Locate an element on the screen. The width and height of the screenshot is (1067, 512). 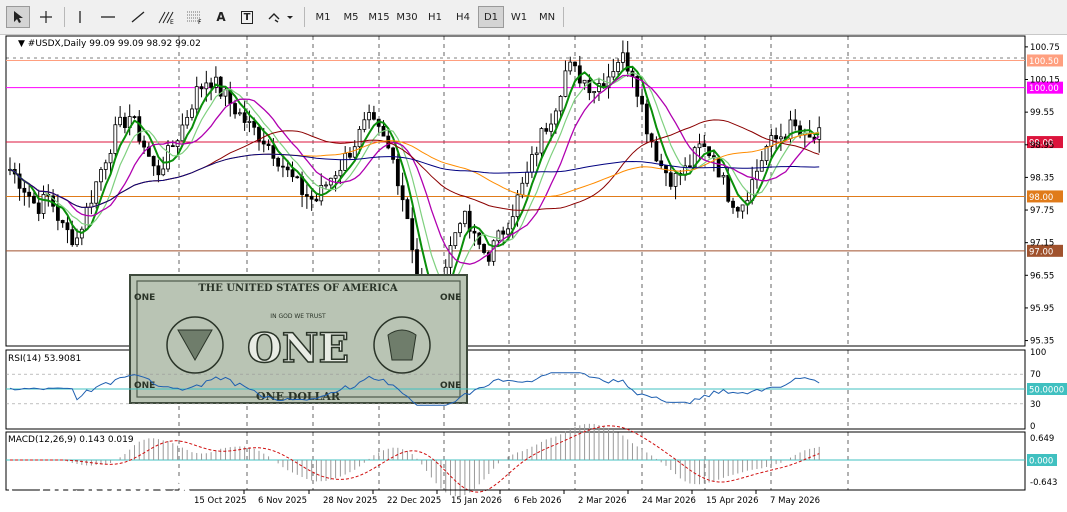
timeframe-d1-button: D1 is located at coordinates (491, 17).